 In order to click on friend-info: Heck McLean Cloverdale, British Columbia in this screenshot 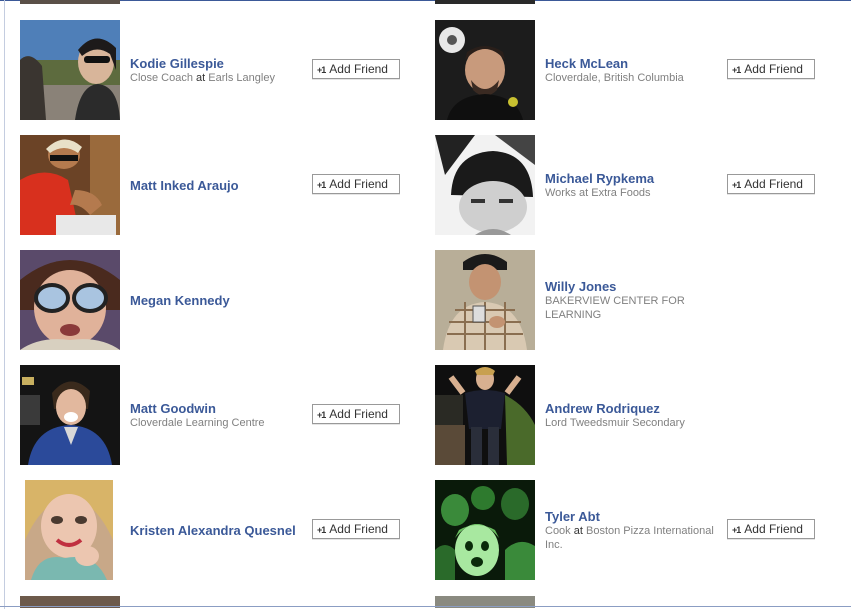, I will do `click(635, 70)`.